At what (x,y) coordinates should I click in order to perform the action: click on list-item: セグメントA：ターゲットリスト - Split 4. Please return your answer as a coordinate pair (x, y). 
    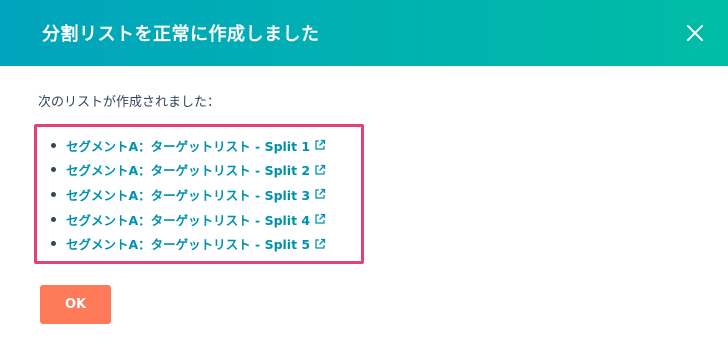
    Looking at the image, I should click on (206, 219).